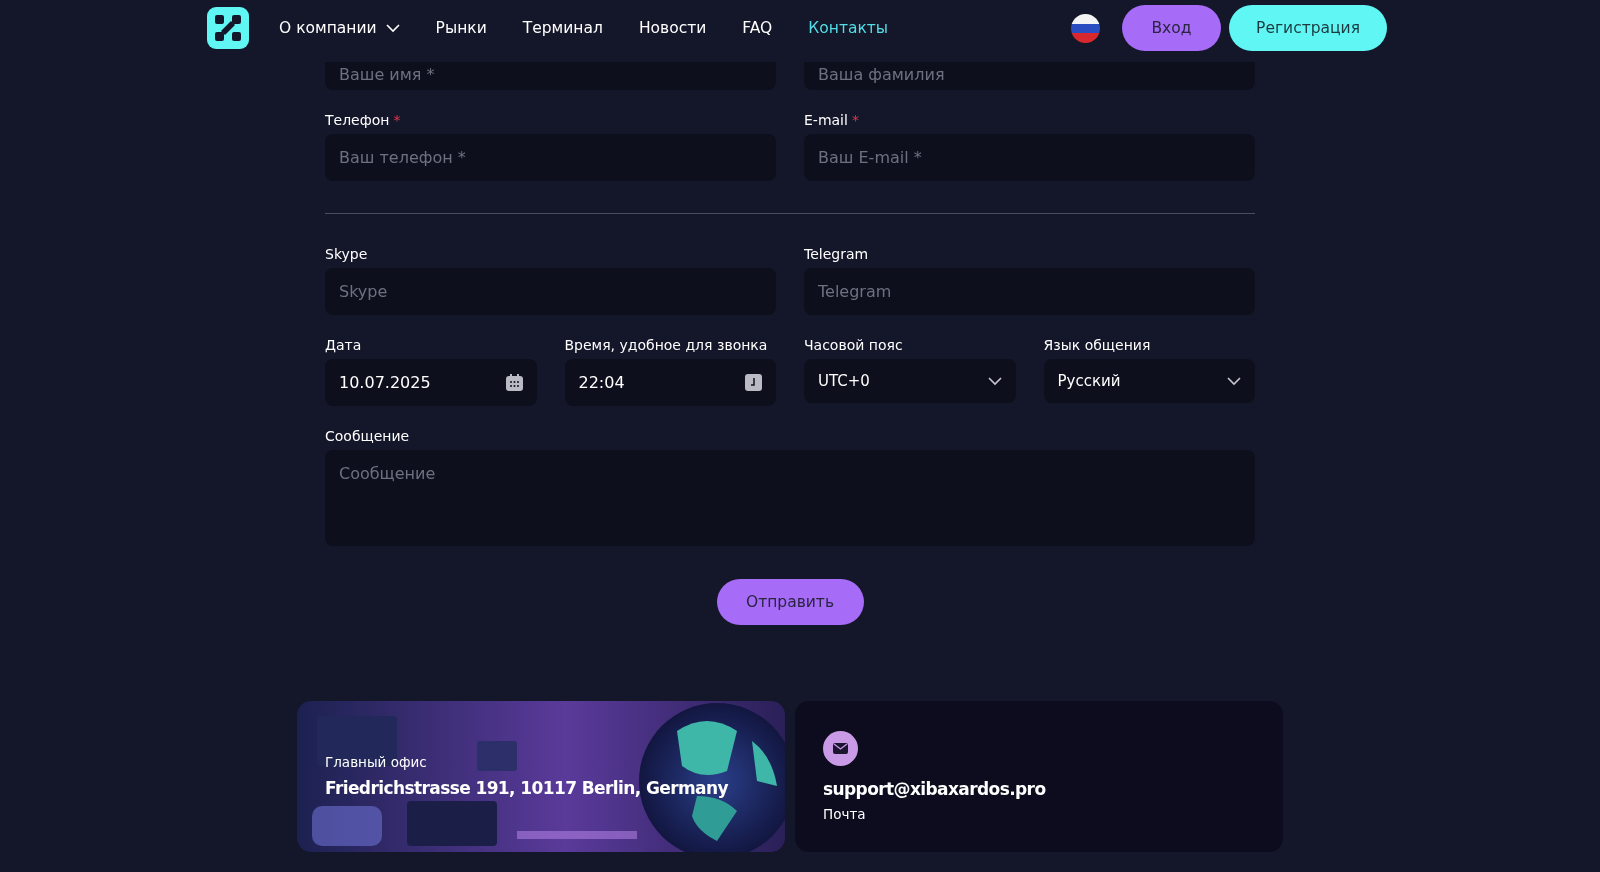 This screenshot has width=1600, height=872. What do you see at coordinates (836, 254) in the screenshot?
I see `field-label: Telegram` at bounding box center [836, 254].